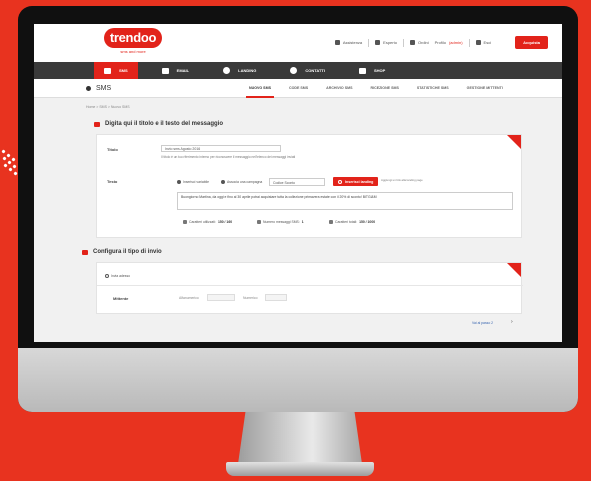 This screenshot has width=591, height=481. What do you see at coordinates (112, 181) in the screenshot?
I see `text-label: Testo` at bounding box center [112, 181].